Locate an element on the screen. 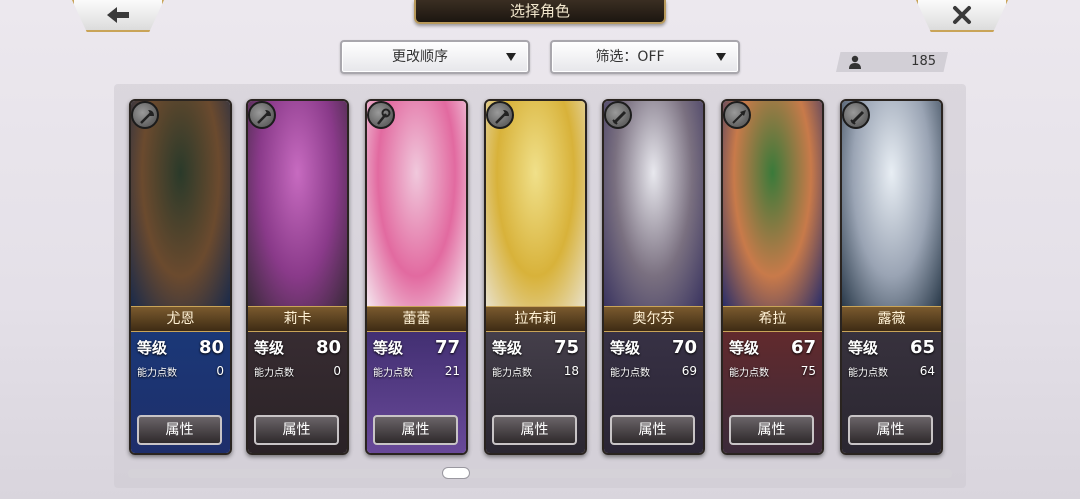  level-row: 等级 75 is located at coordinates (535, 348).